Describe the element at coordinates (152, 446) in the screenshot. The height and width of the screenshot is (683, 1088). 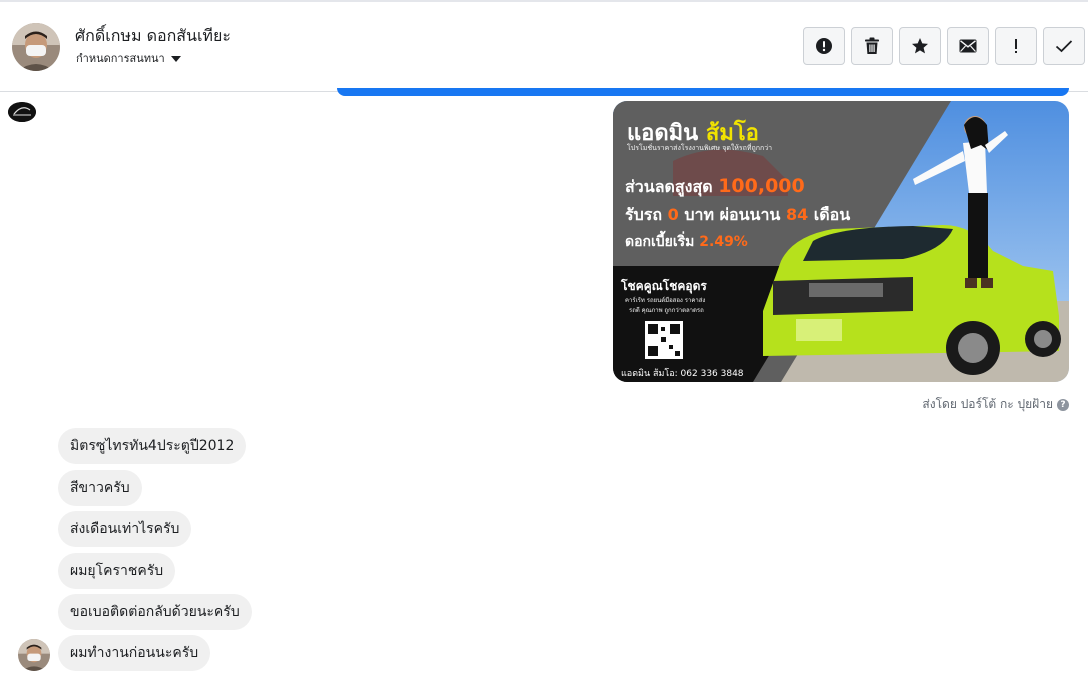
I see `message-bubble: มิตรซูไทรทัน4ประตูปี2012` at that location.